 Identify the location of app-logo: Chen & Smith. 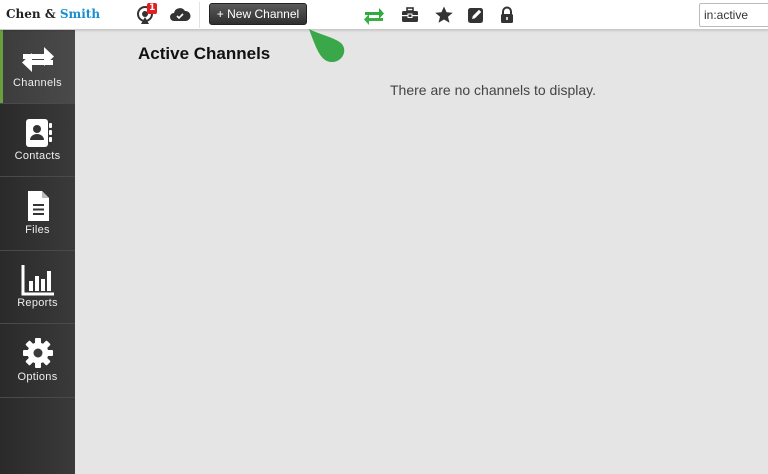
(53, 14).